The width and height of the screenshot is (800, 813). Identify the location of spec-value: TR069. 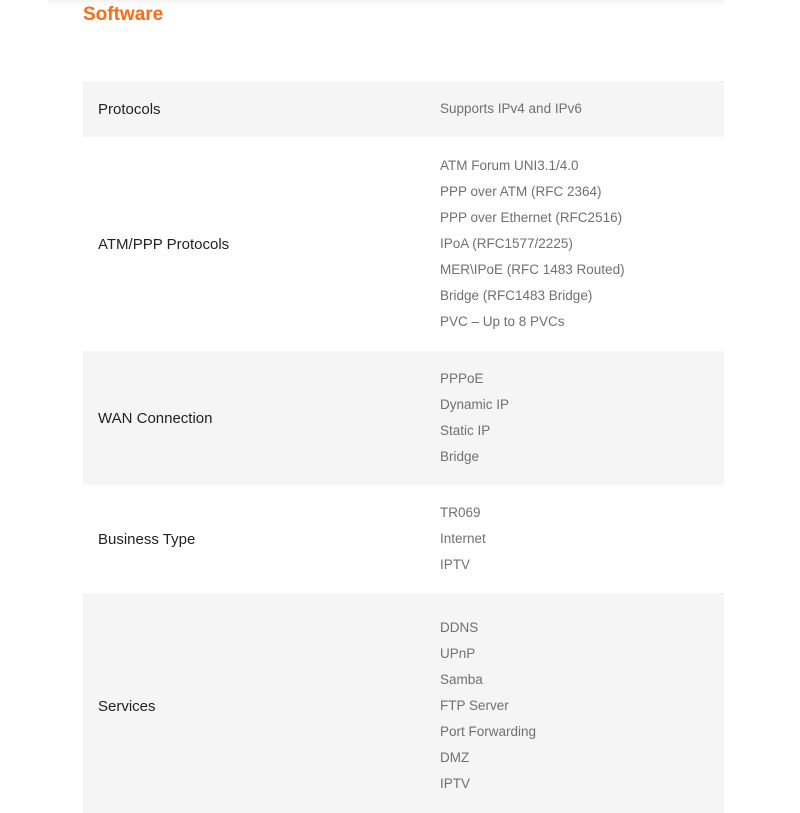
(460, 512).